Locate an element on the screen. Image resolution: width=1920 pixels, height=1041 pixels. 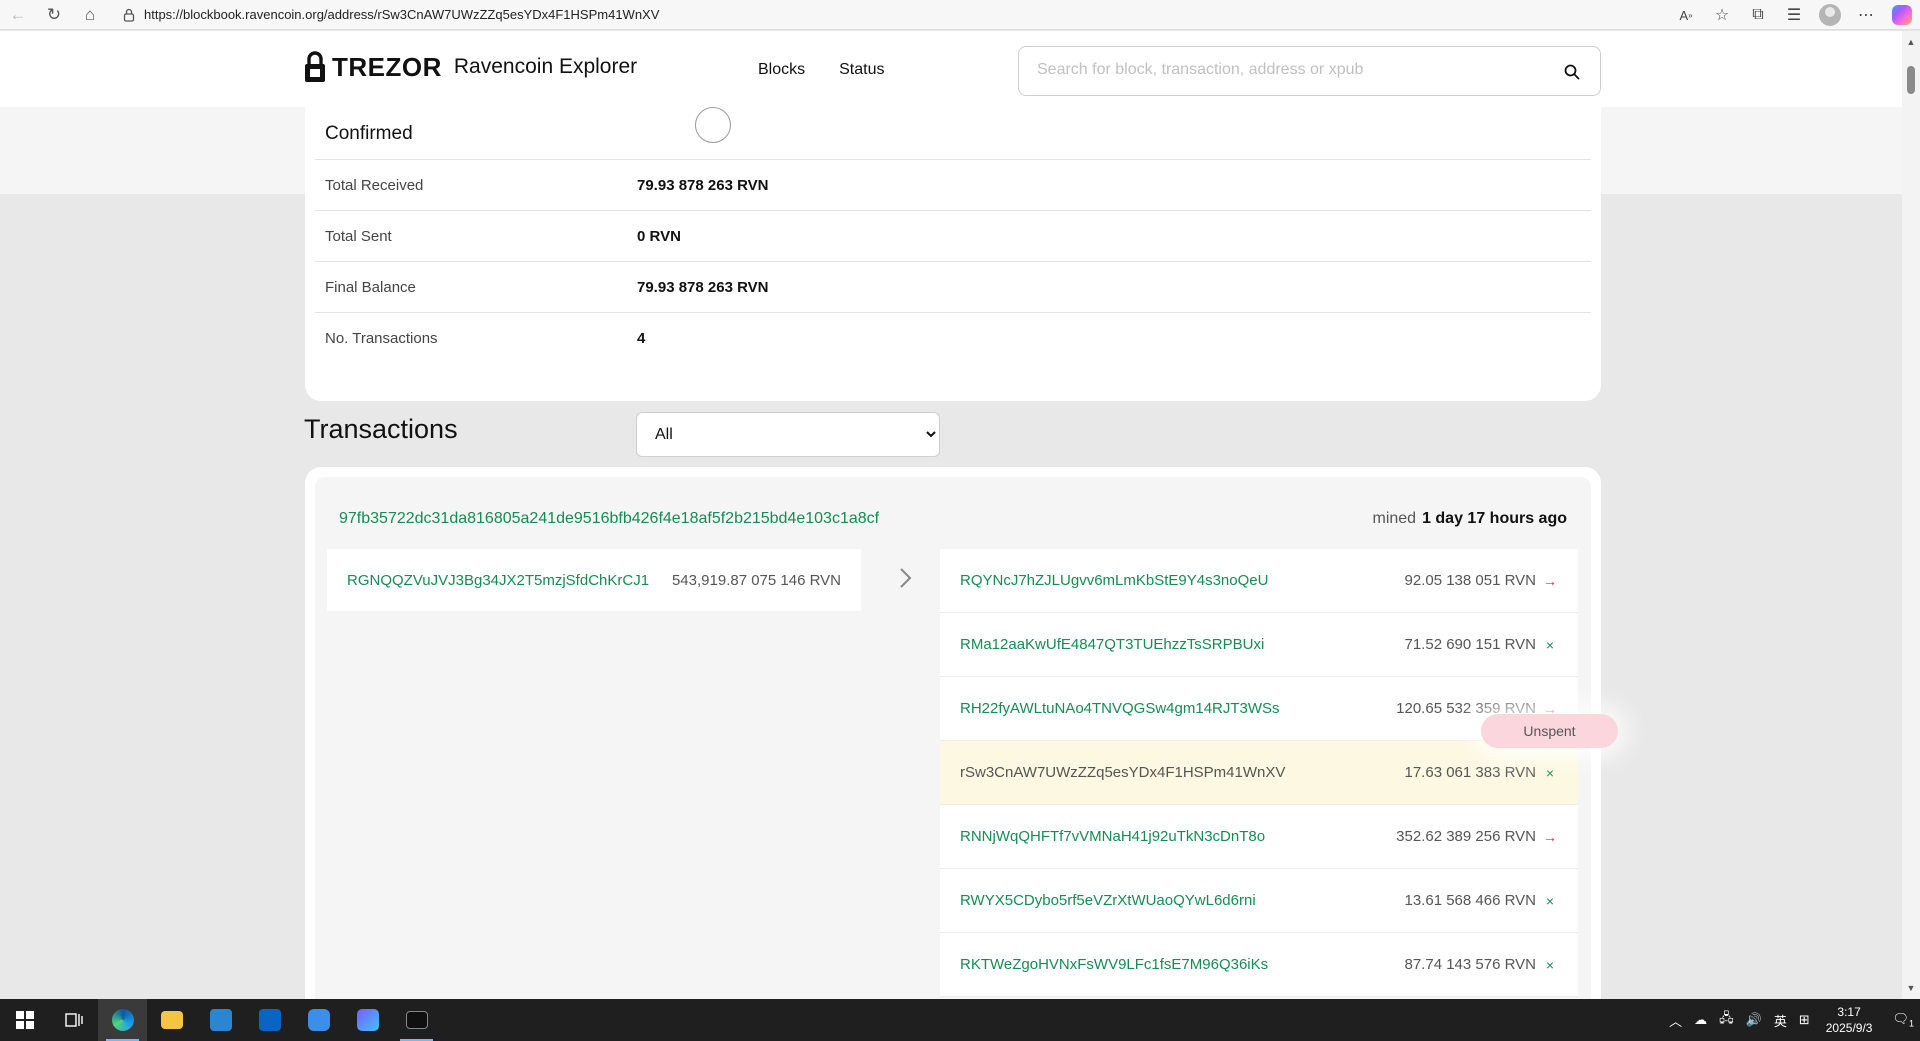
app-bird-icon is located at coordinates (318, 1020).